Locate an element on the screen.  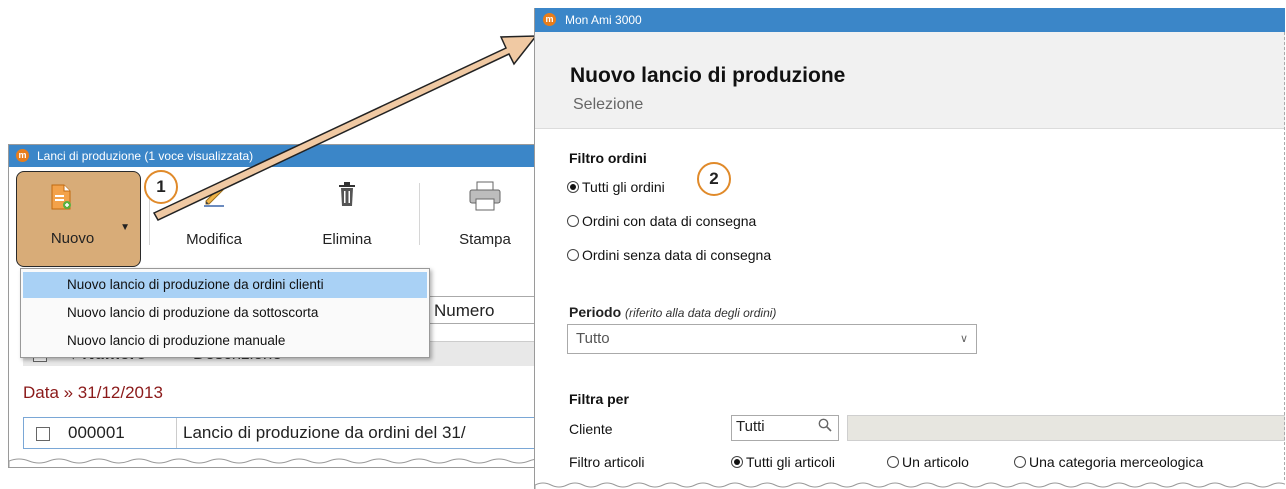
filtro-ordini-heading: Filtro ordini is located at coordinates (608, 158).